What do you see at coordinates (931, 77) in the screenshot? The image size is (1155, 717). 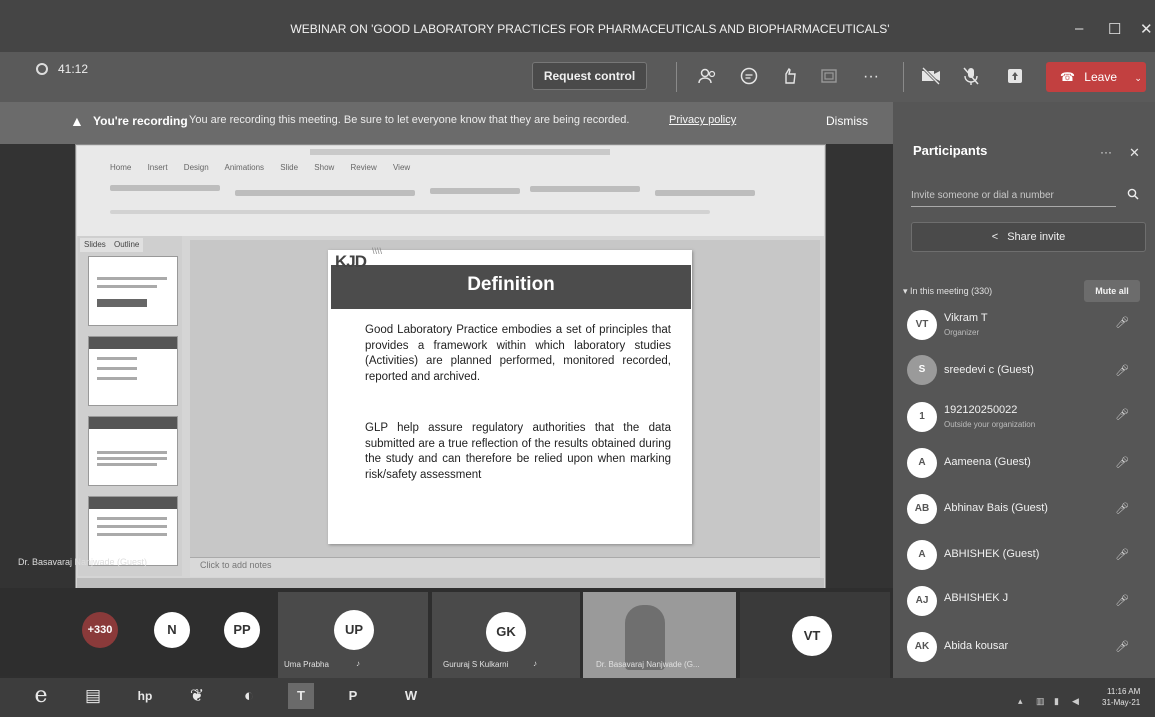 I see `camera-off-icon` at bounding box center [931, 77].